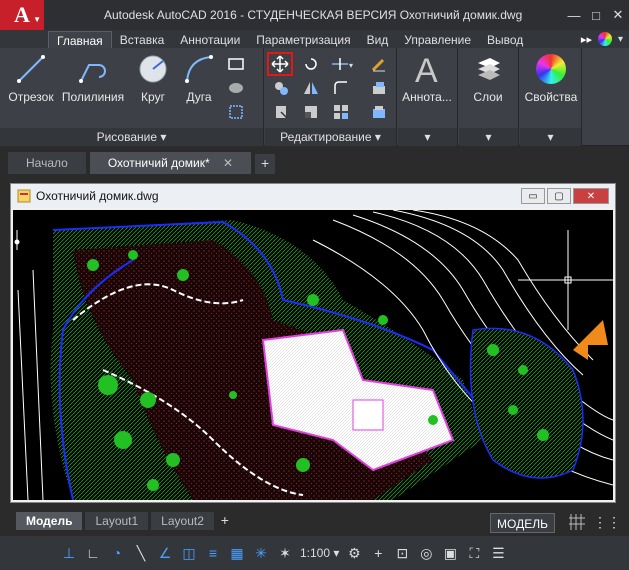  Describe the element at coordinates (153, 97) in the screenshot. I see `circle-tool-label: Круг` at that location.